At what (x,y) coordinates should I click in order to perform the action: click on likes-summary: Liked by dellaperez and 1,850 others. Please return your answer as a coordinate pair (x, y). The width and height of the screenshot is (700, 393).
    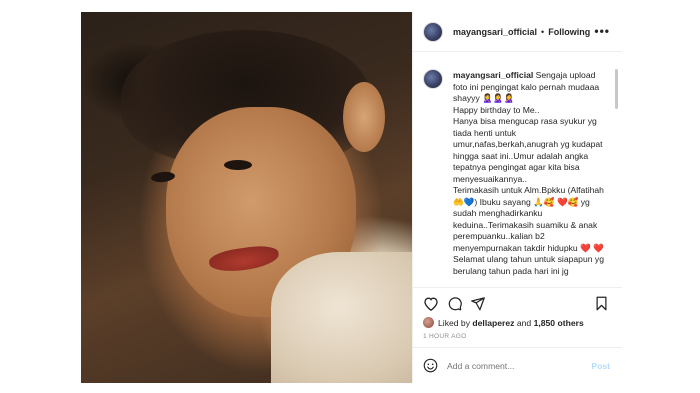
    Looking at the image, I should click on (503, 322).